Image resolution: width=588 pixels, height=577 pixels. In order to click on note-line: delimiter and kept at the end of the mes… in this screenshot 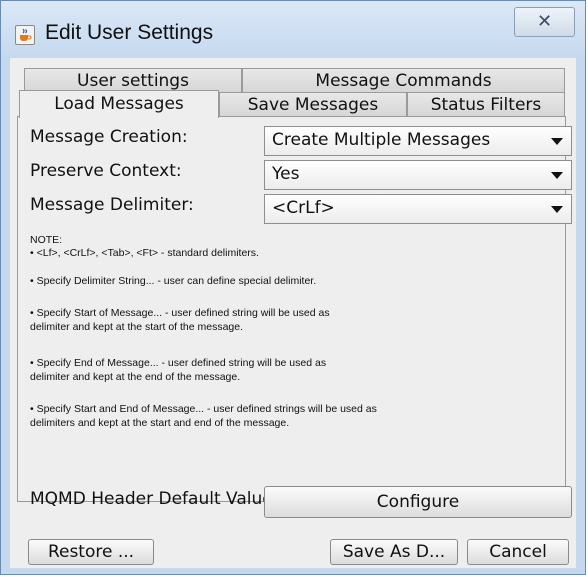, I will do `click(135, 377)`.